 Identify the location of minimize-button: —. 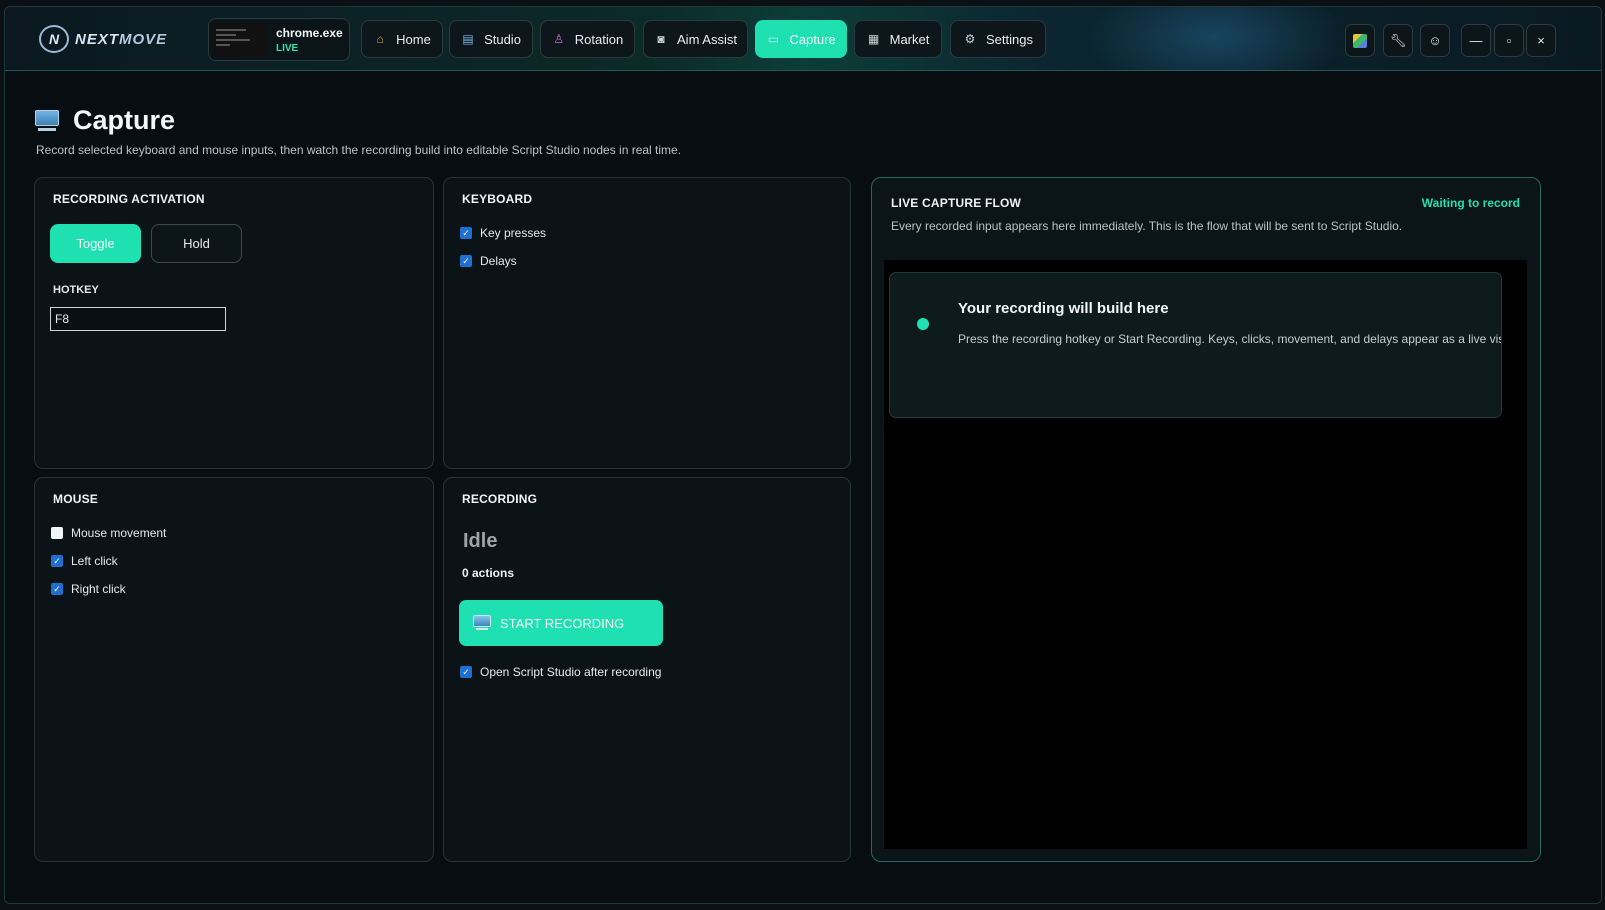
(1476, 40).